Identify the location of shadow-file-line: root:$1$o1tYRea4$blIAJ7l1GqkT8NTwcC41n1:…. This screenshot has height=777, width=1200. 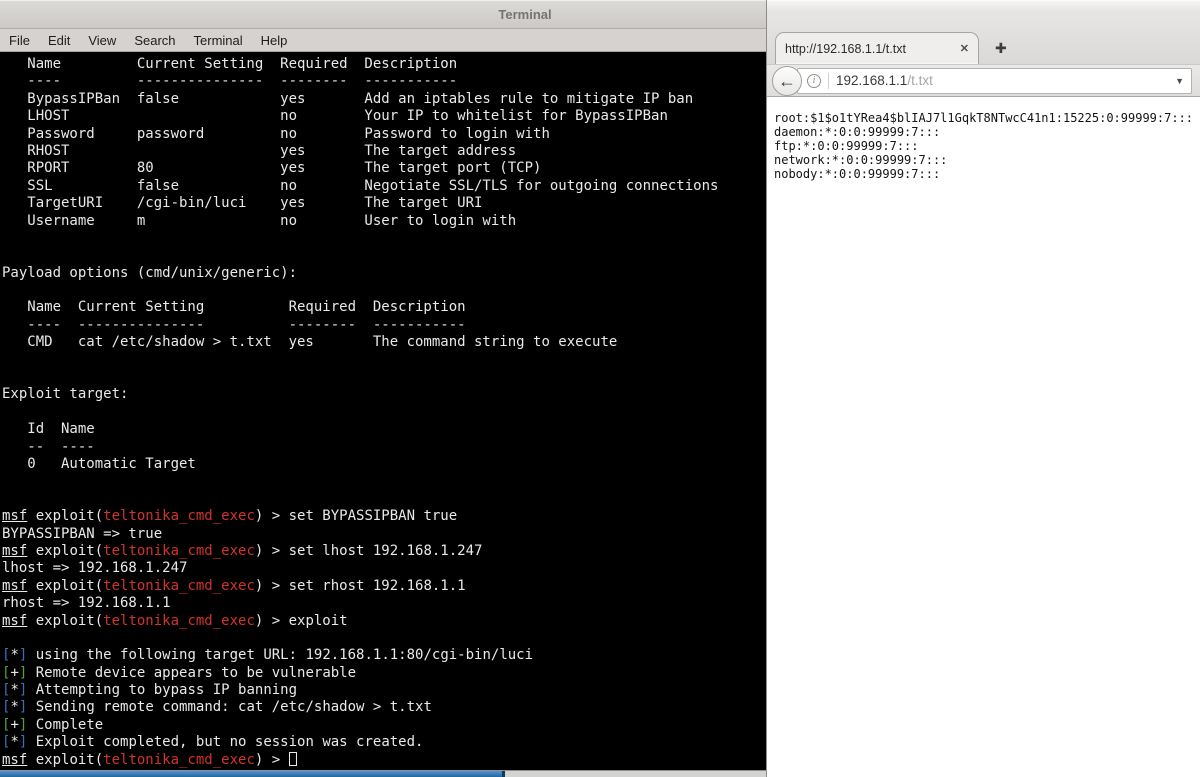
(984, 118).